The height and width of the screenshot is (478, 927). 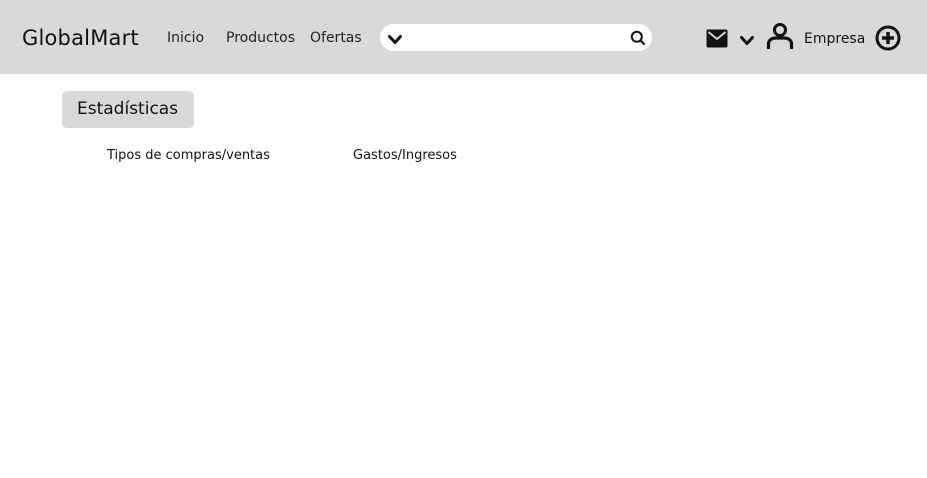 I want to click on search-input, so click(x=513, y=37).